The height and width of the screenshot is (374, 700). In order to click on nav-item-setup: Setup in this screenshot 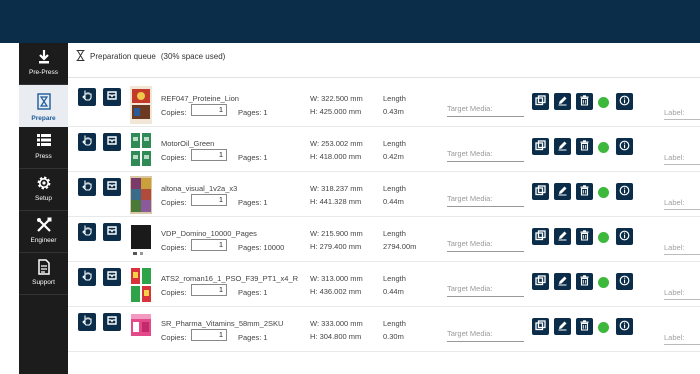, I will do `click(43, 189)`.